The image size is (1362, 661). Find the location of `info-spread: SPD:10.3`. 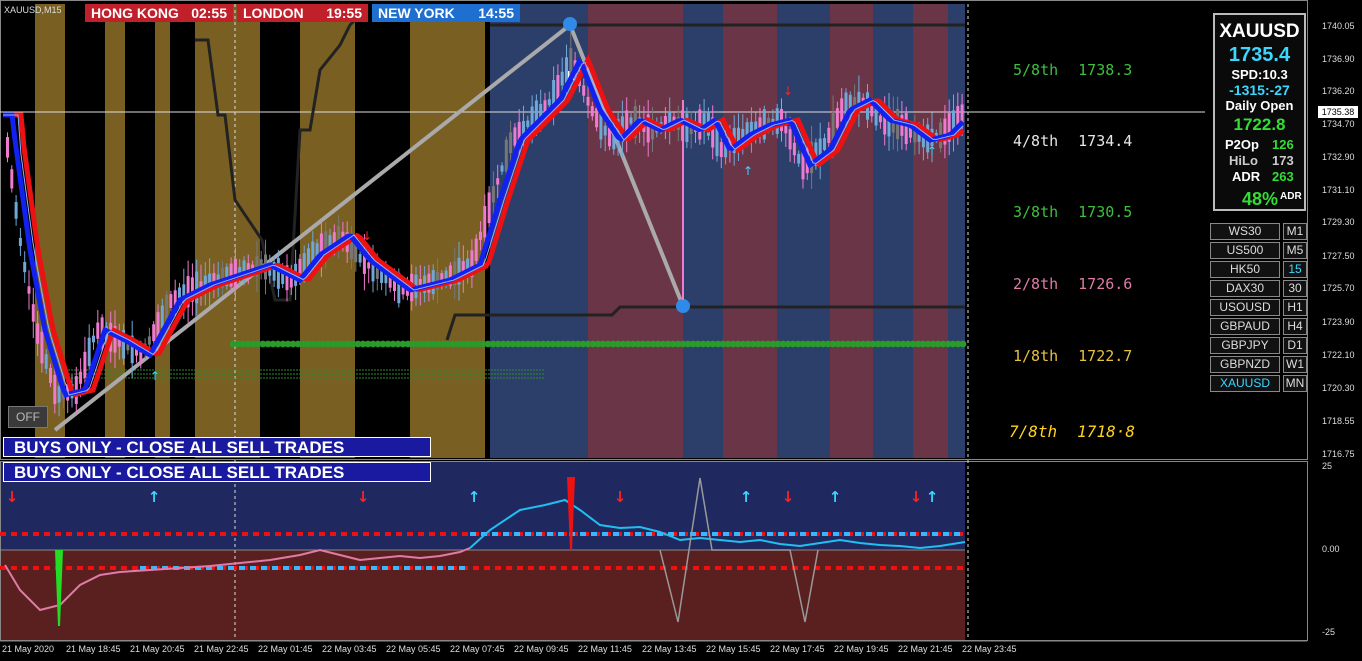

info-spread: SPD:10.3 is located at coordinates (1259, 74).